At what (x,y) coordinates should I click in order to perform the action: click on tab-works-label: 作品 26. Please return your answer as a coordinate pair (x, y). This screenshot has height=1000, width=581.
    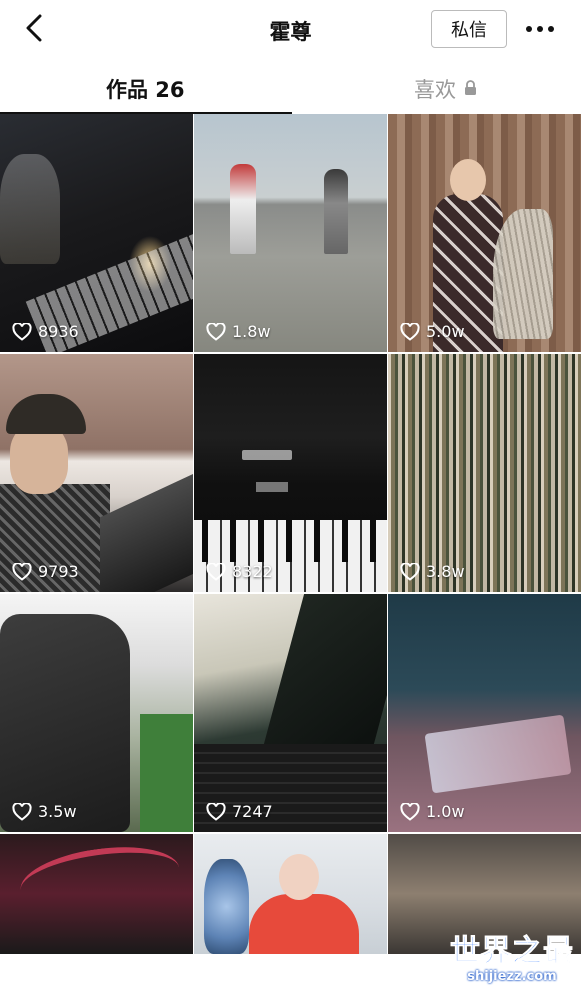
    Looking at the image, I should click on (145, 90).